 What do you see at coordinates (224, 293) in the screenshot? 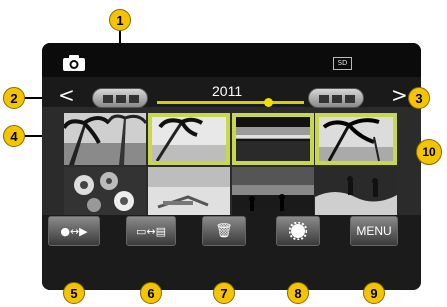
I see `callout-7: 7` at bounding box center [224, 293].